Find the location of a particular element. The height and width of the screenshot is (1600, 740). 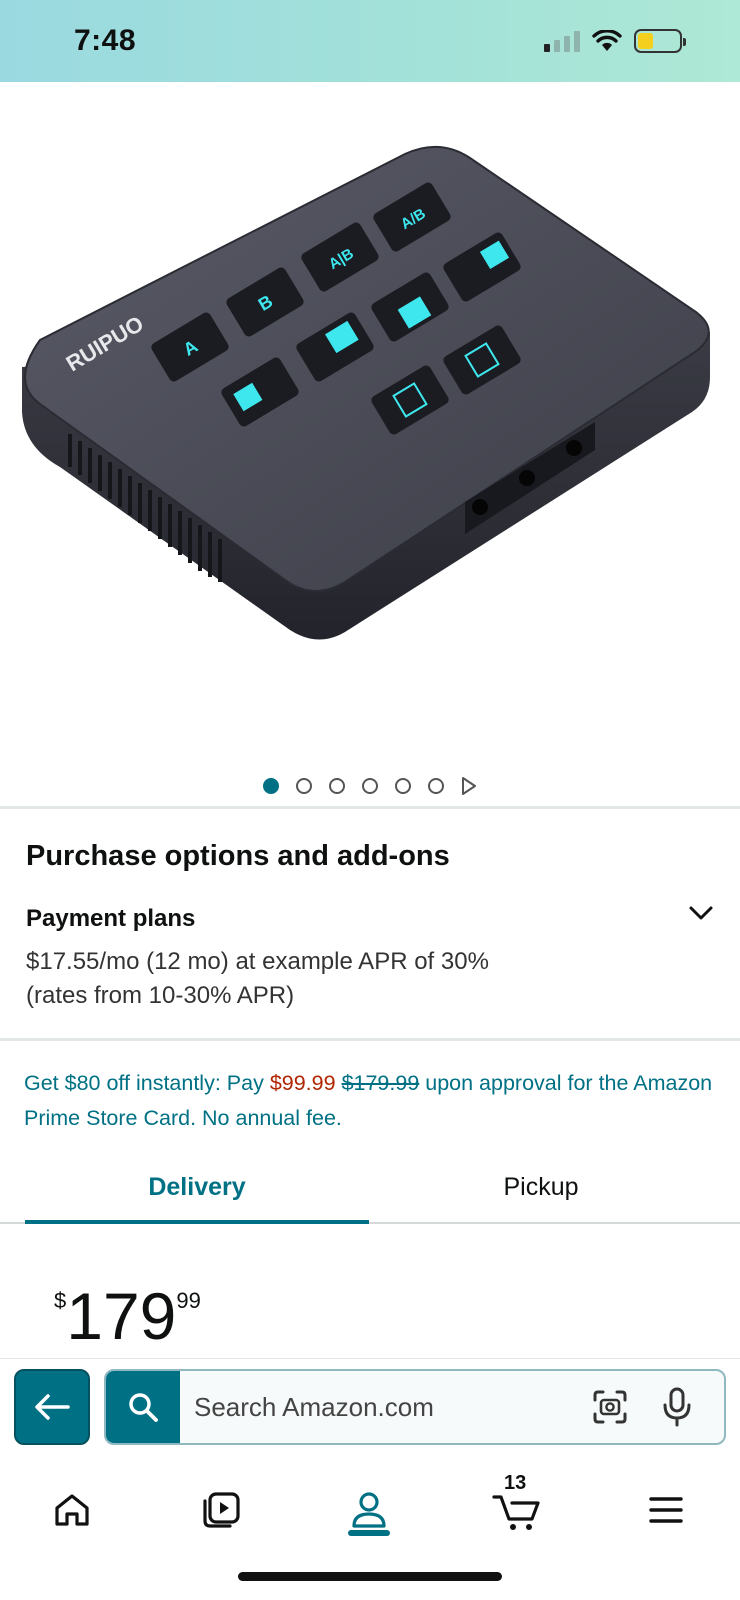

fulfillment-tabs: Delivery Pickup is located at coordinates (370, 1187).